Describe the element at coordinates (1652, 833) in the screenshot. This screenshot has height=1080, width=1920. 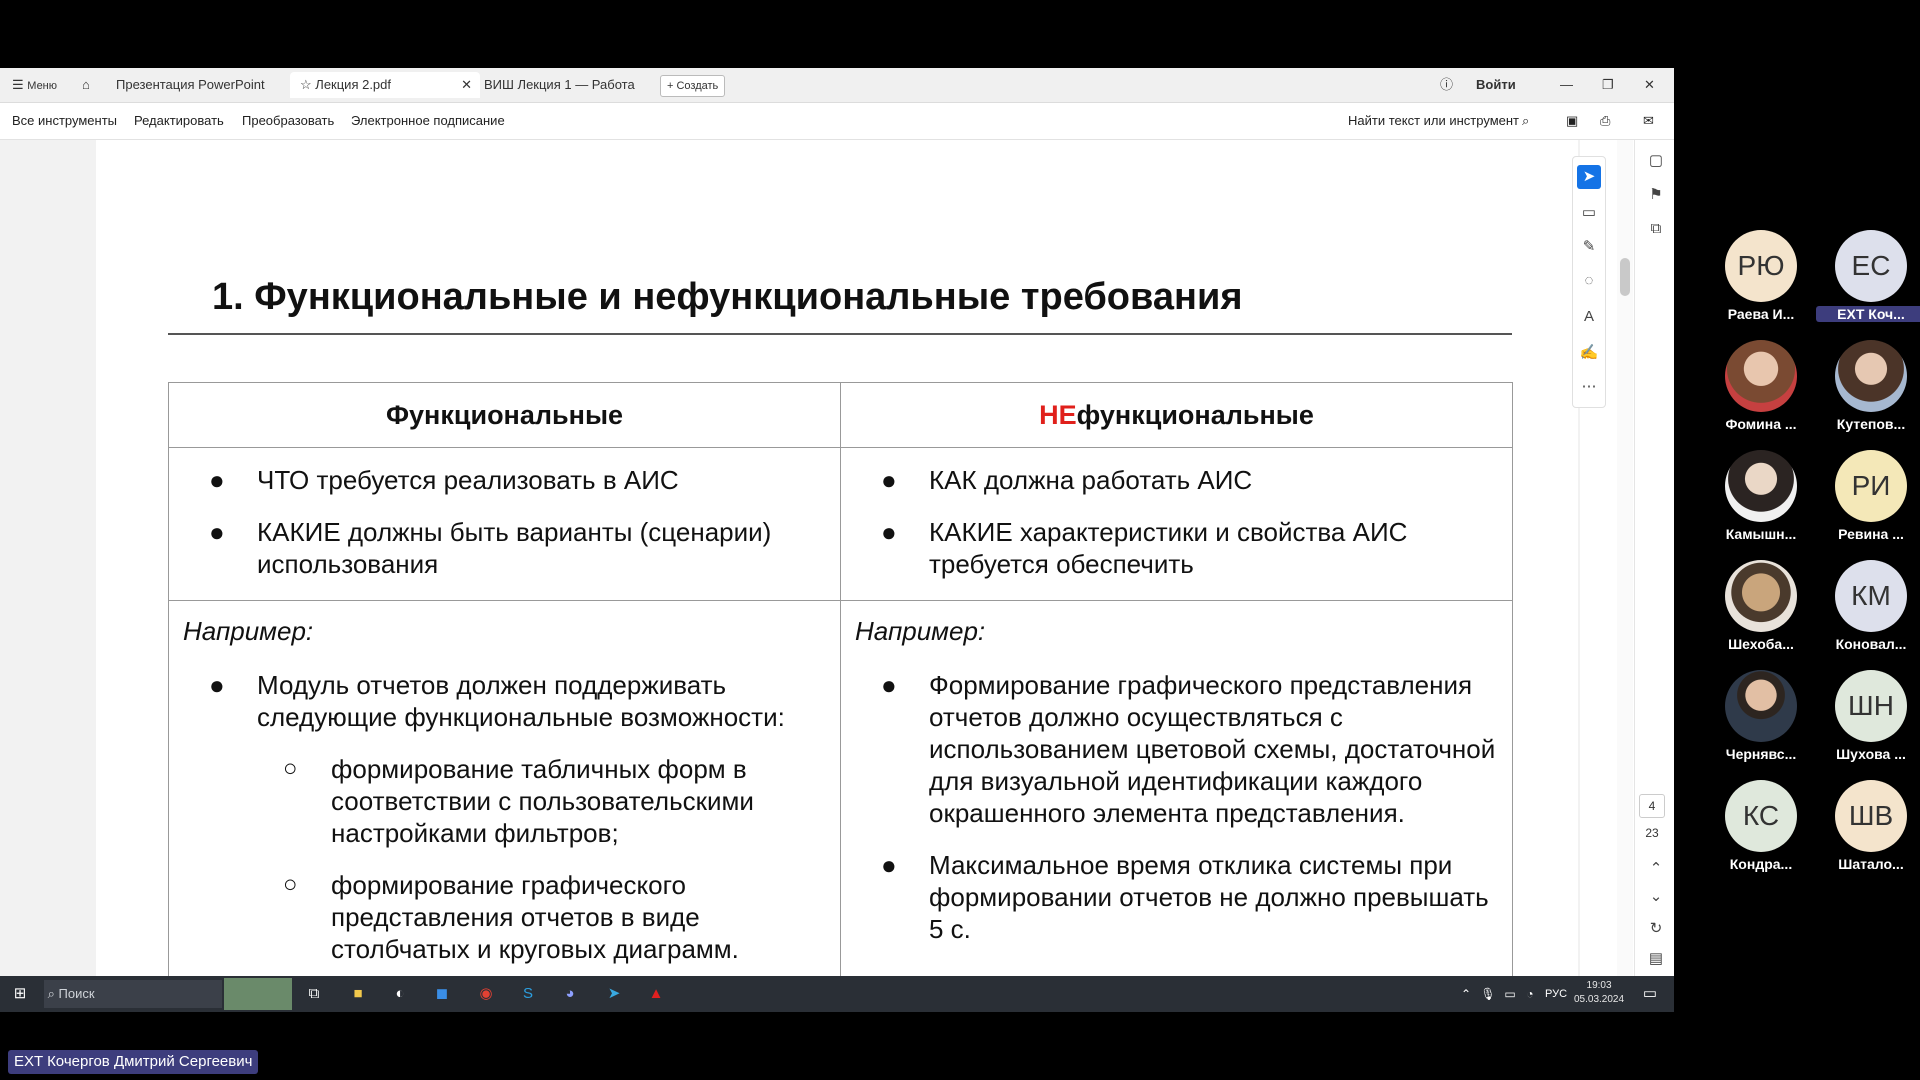
I see `total-pages: 23` at that location.